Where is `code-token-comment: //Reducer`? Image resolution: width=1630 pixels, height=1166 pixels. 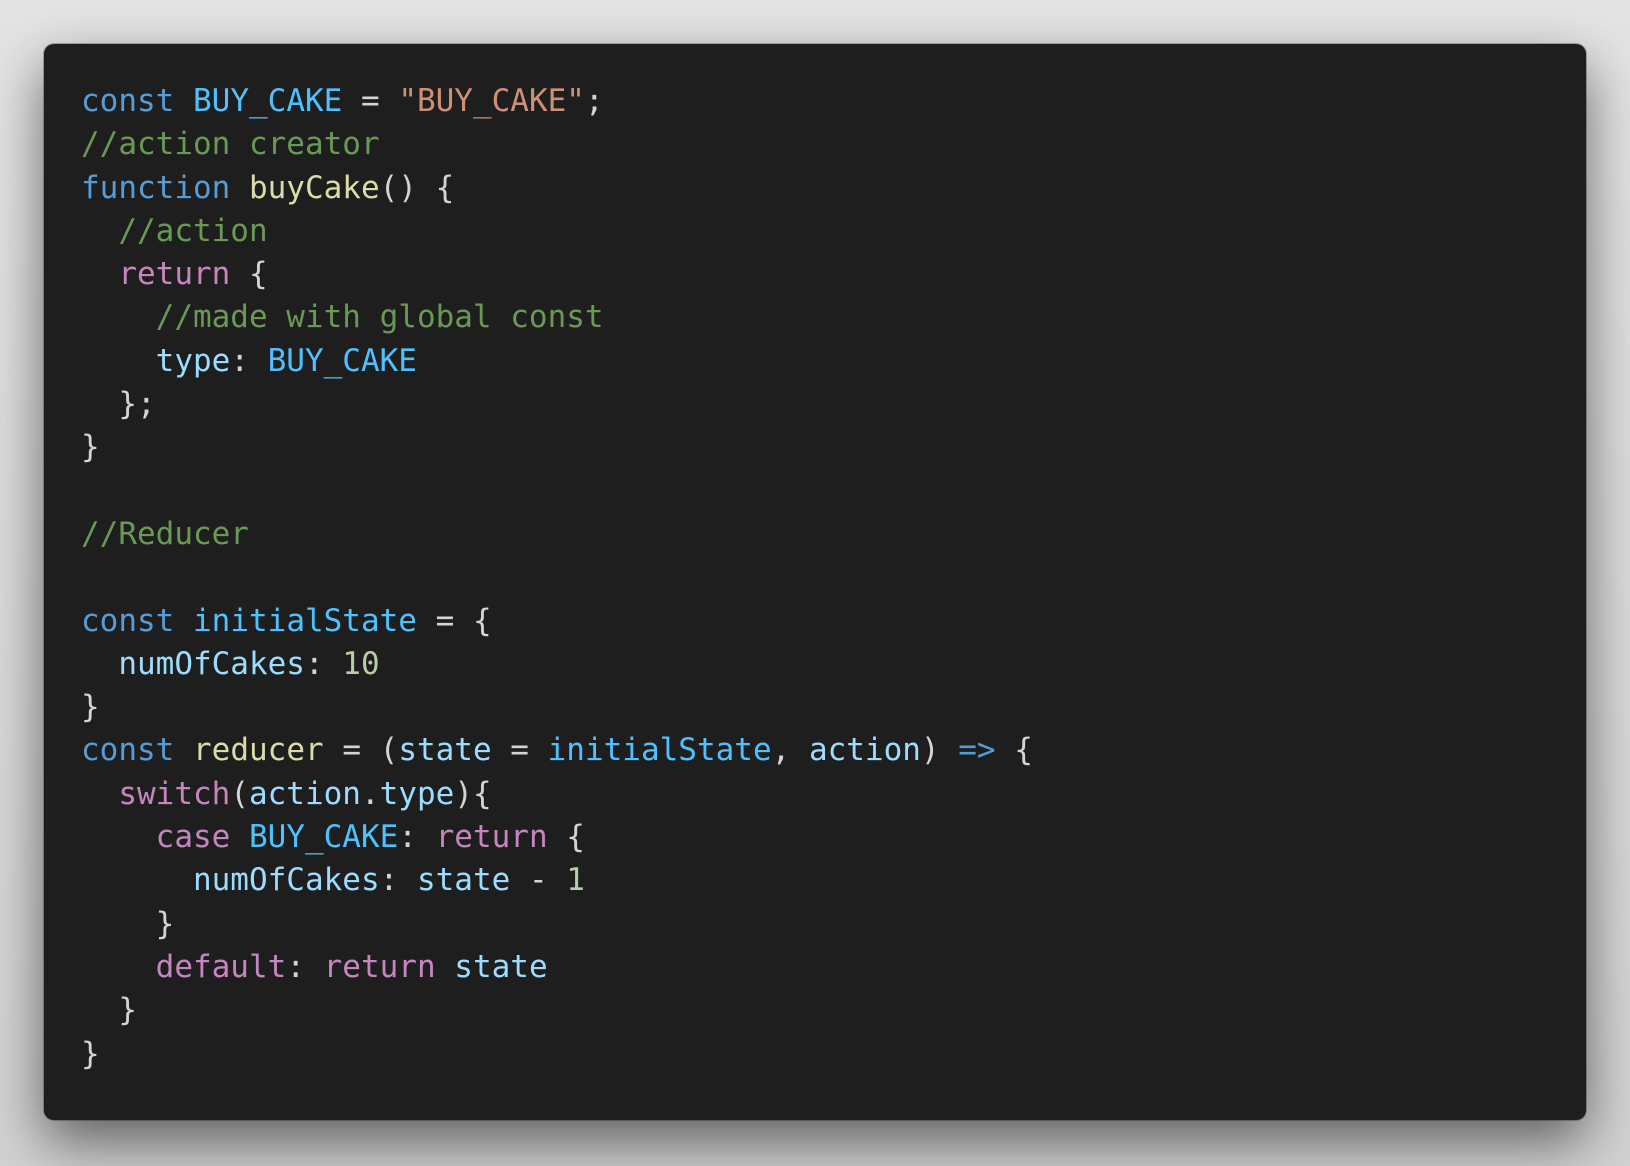
code-token-comment: //Reducer is located at coordinates (165, 533).